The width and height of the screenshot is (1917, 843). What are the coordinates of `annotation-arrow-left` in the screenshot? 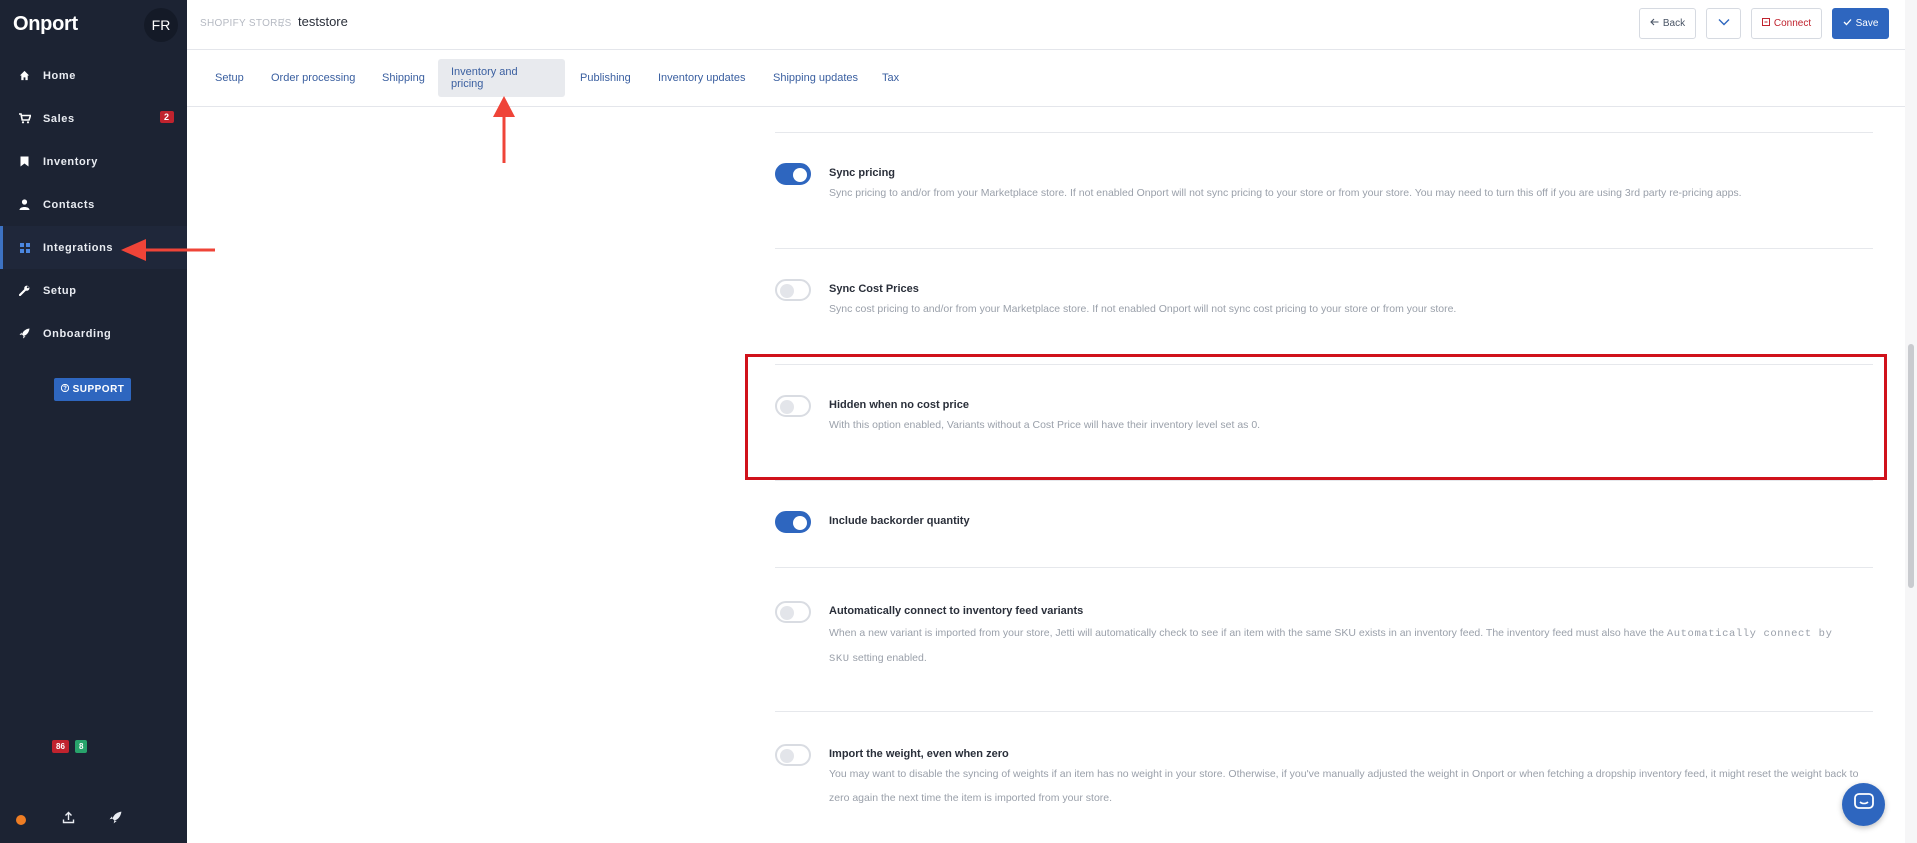 It's located at (168, 250).